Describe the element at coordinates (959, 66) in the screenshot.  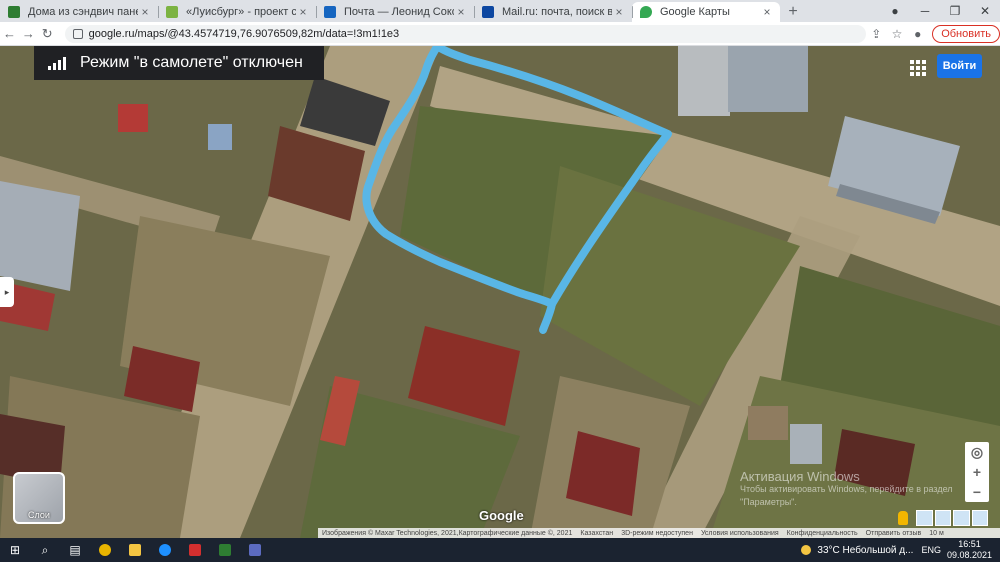
I see `sign-in-button: Войти` at that location.